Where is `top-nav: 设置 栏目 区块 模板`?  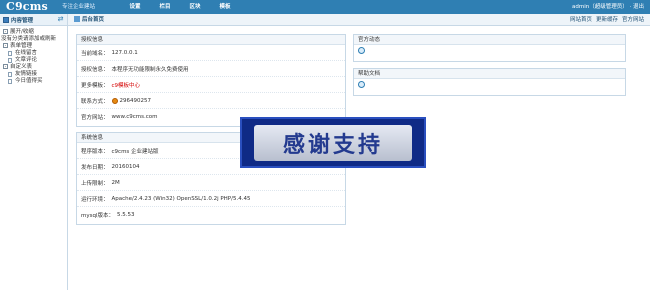
top-nav: 设置 栏目 区块 模板 is located at coordinates (180, 7).